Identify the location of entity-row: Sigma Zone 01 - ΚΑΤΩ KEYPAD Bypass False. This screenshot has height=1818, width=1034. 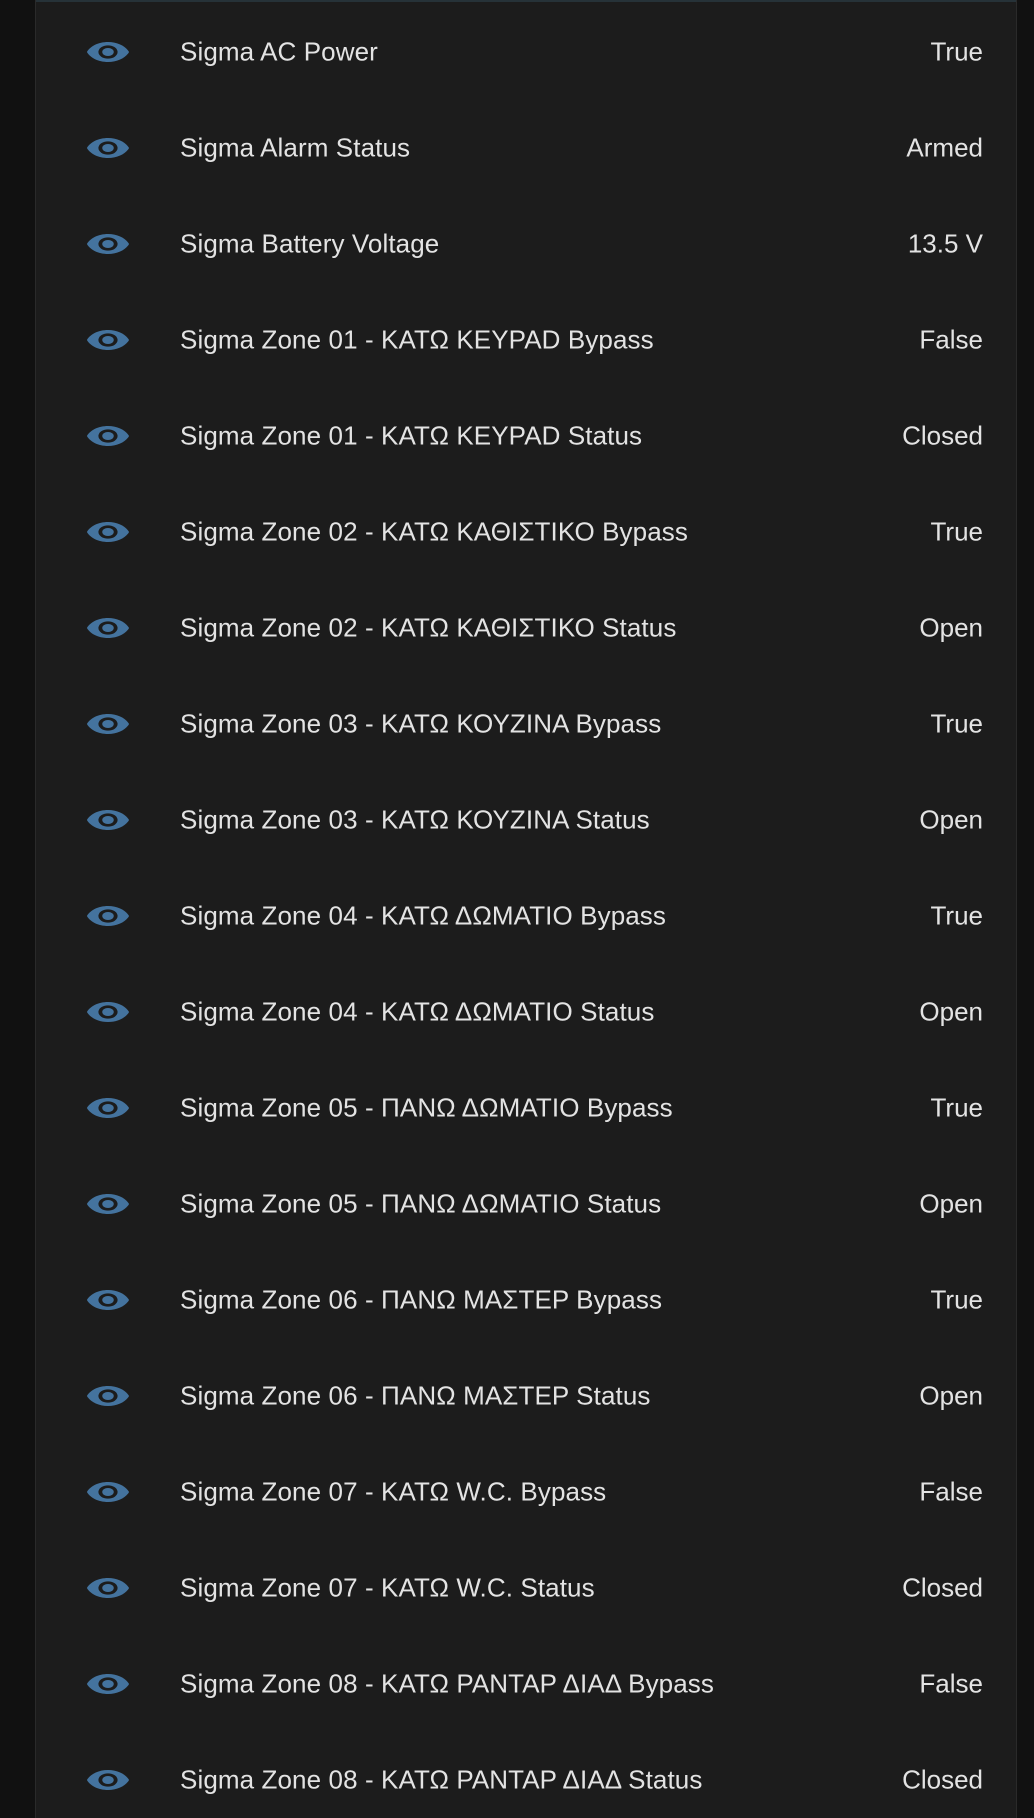
(526, 340).